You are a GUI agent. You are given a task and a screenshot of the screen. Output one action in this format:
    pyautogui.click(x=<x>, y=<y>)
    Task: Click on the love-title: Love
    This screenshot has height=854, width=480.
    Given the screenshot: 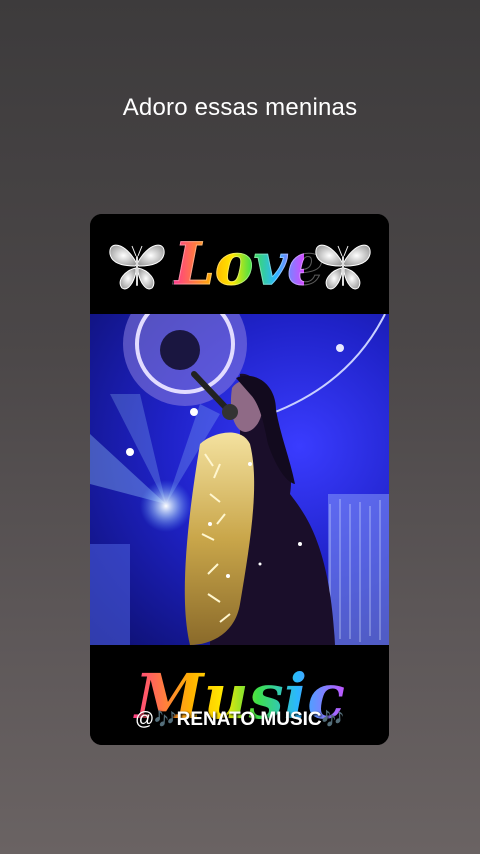 What is the action you would take?
    pyautogui.click(x=249, y=264)
    